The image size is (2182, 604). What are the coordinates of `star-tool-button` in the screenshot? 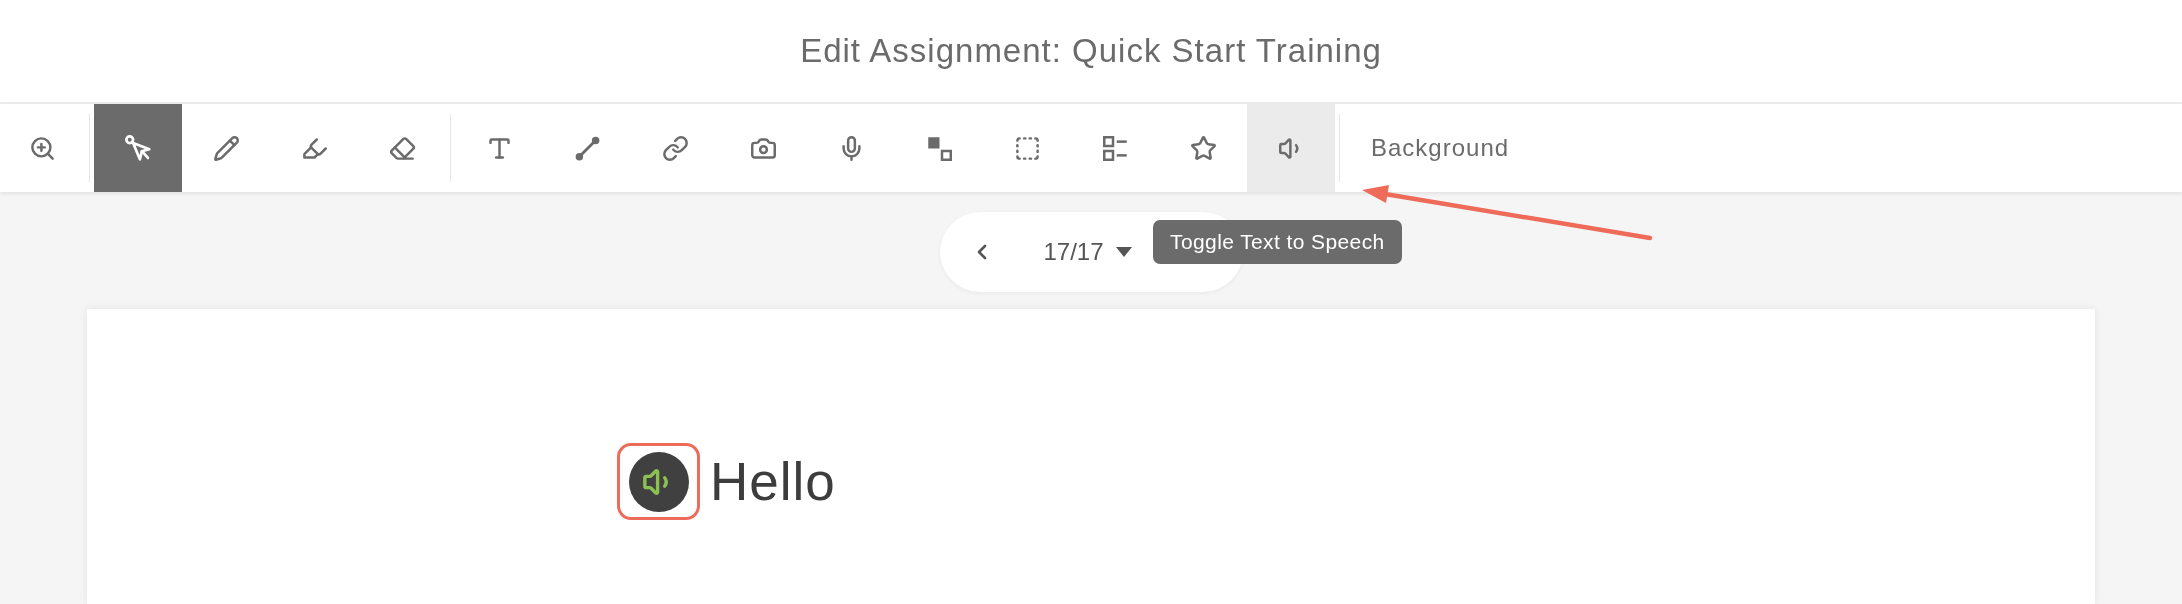 It's located at (1203, 148).